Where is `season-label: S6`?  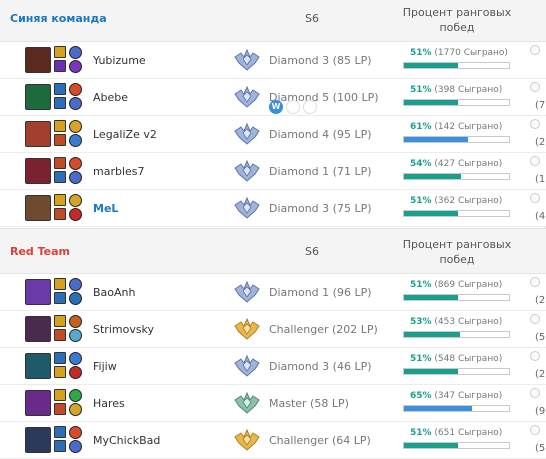 season-label: S6 is located at coordinates (312, 251).